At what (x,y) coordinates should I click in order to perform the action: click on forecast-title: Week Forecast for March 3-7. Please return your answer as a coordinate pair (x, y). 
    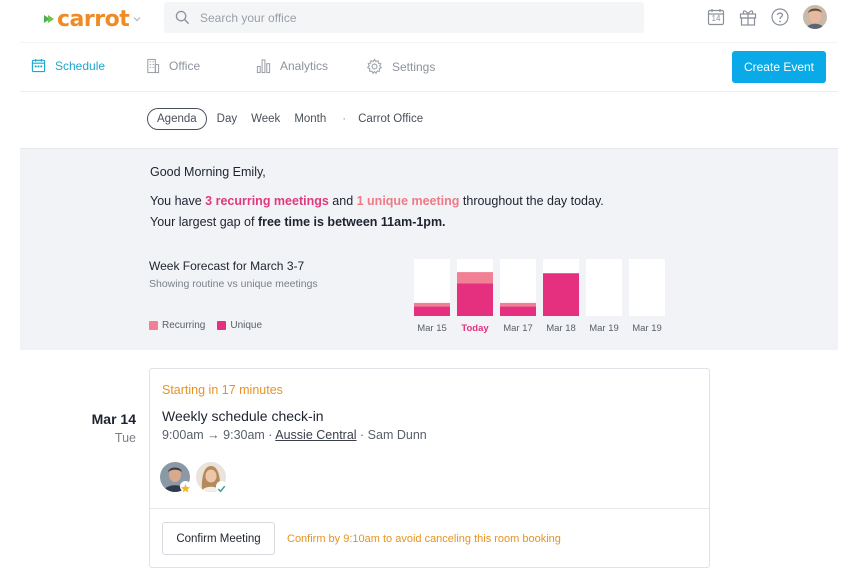
    Looking at the image, I should click on (227, 266).